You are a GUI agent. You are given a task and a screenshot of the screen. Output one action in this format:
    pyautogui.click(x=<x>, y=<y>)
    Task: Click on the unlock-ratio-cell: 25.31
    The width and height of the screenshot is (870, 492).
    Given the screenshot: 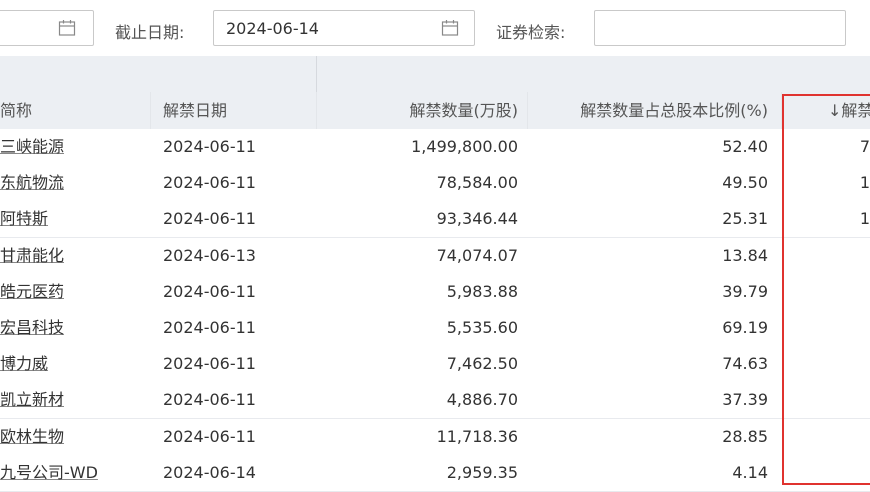 What is the action you would take?
    pyautogui.click(x=745, y=219)
    